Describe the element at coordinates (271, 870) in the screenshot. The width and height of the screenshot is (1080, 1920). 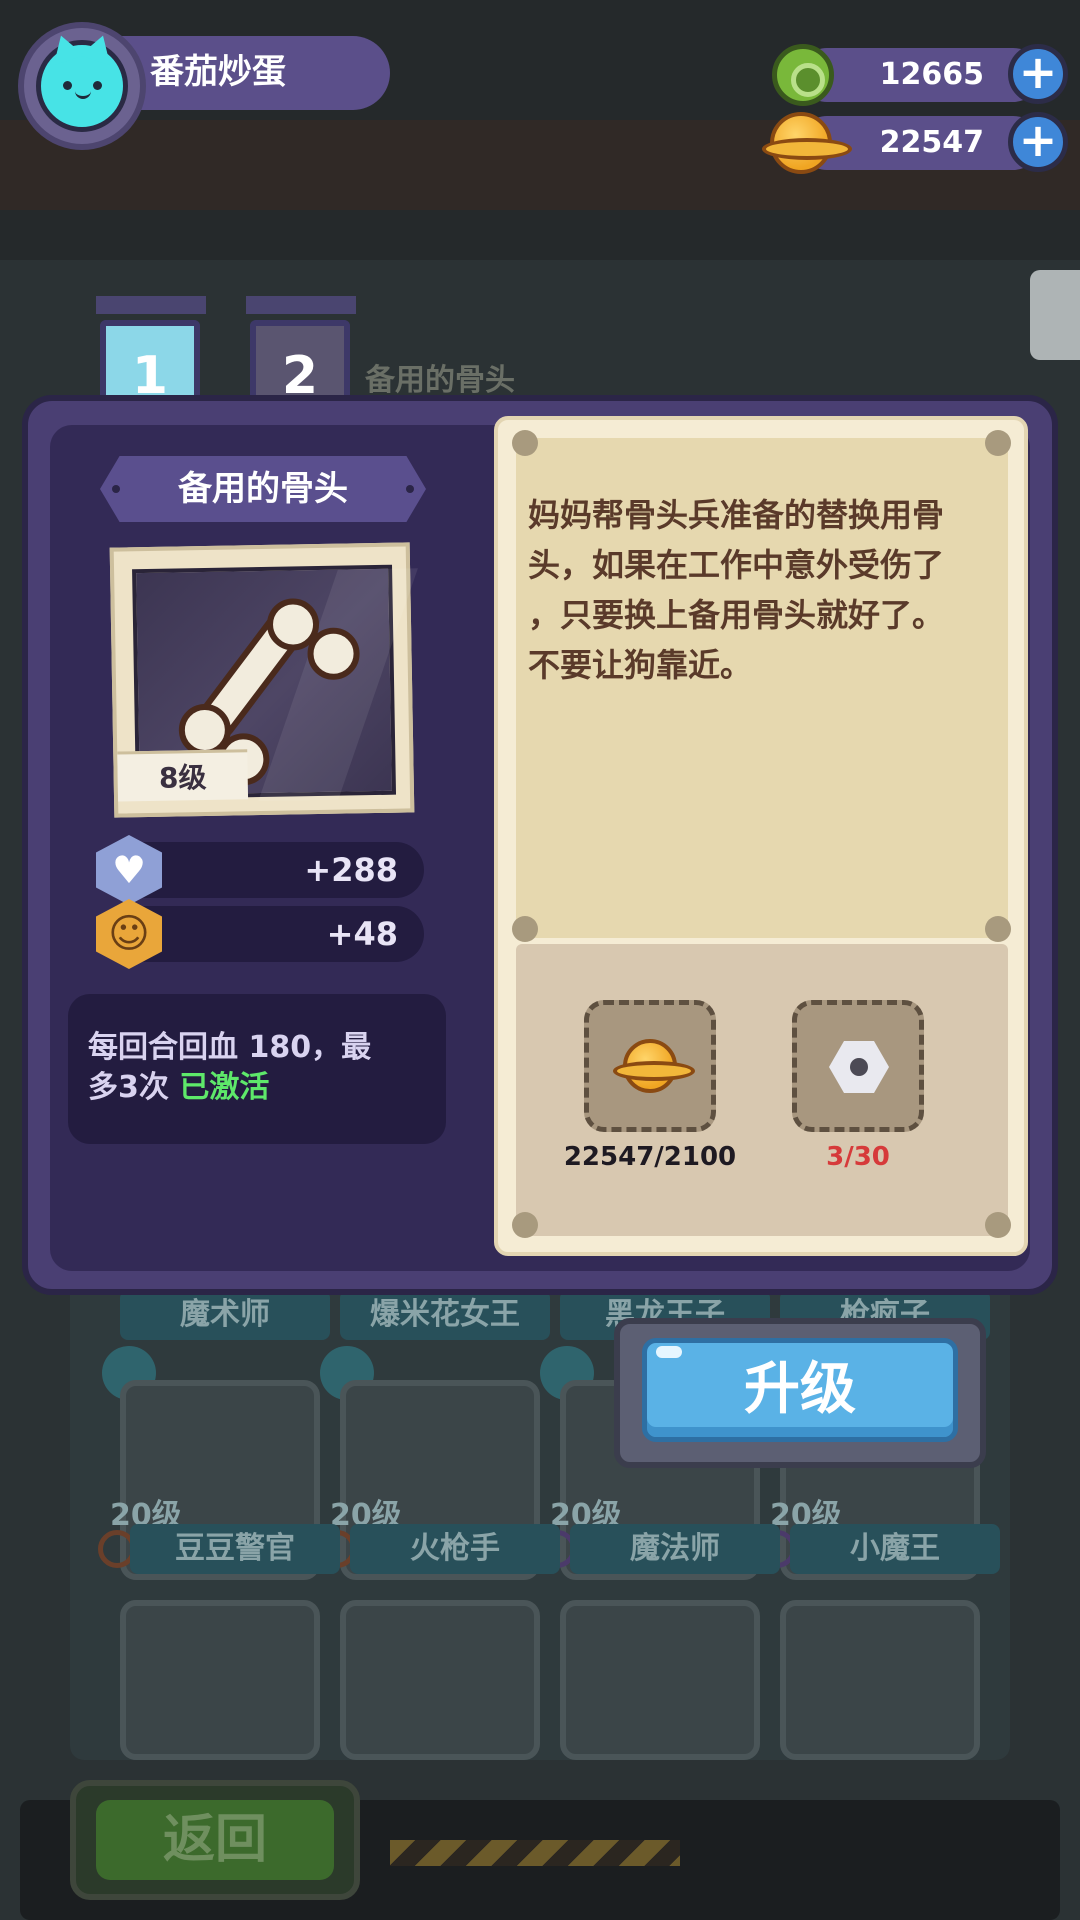
I see `stat-hp-value: +288` at that location.